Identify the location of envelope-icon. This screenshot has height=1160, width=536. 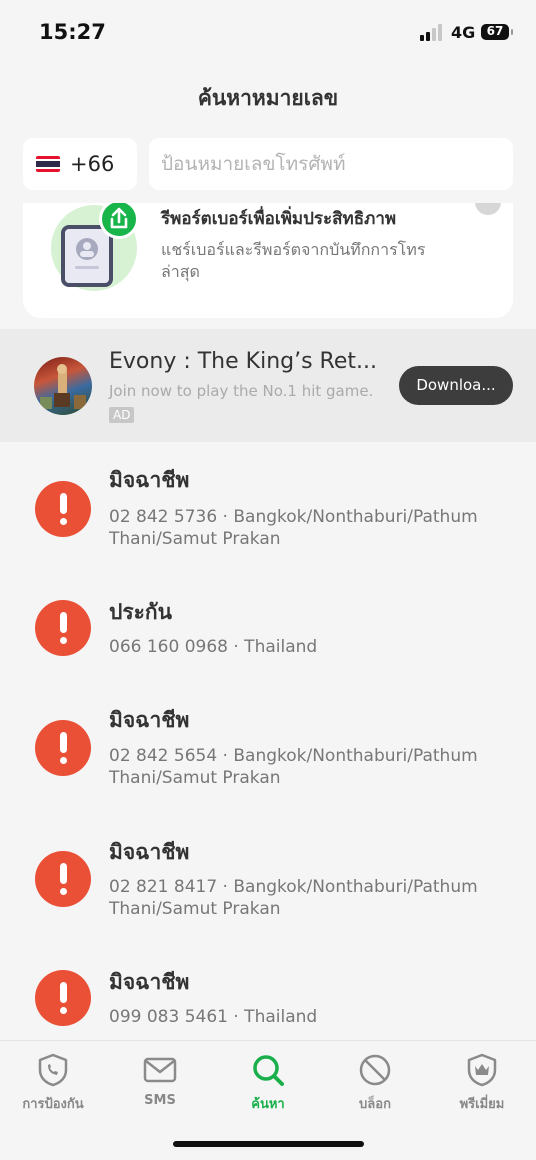
(160, 1070).